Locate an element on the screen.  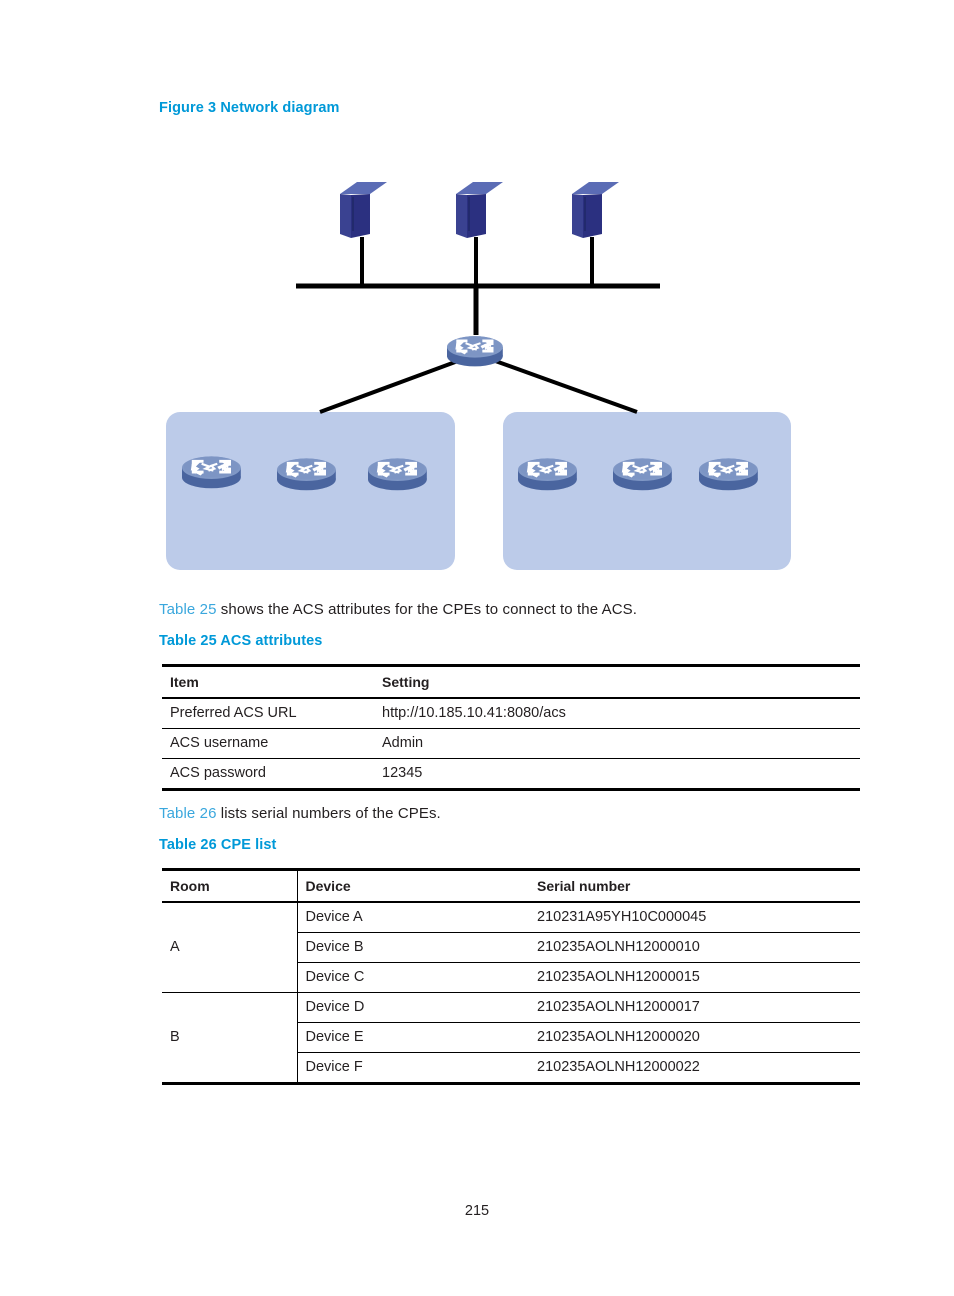
column-header-item: Item is located at coordinates (268, 681).